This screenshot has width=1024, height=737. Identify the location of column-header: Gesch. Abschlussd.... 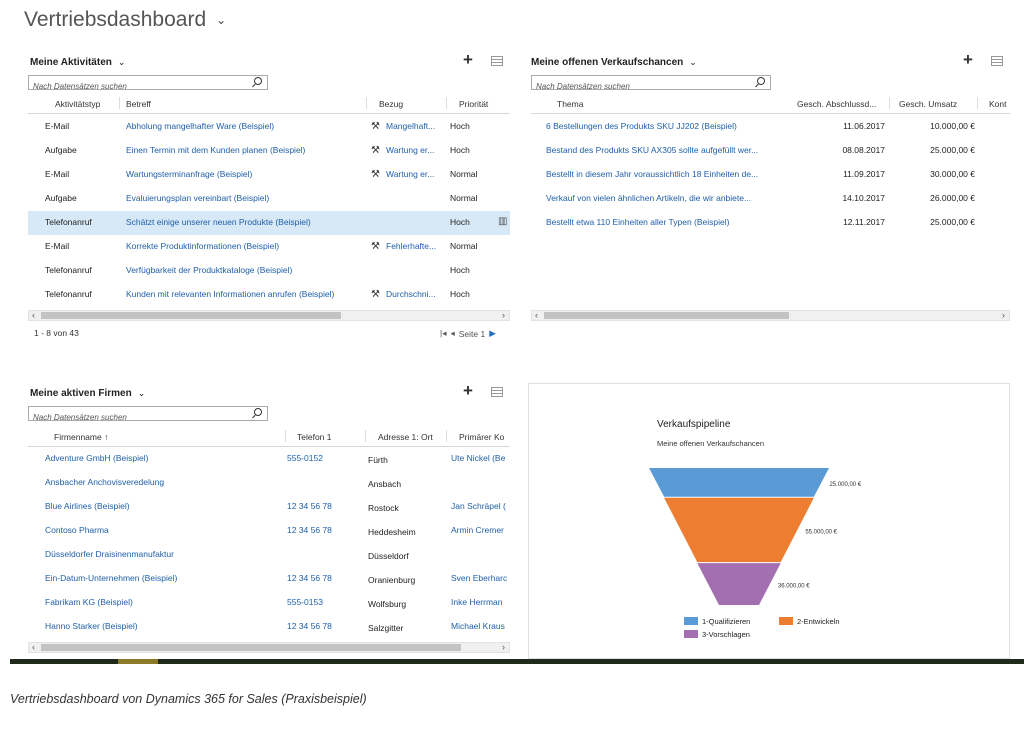
(836, 104).